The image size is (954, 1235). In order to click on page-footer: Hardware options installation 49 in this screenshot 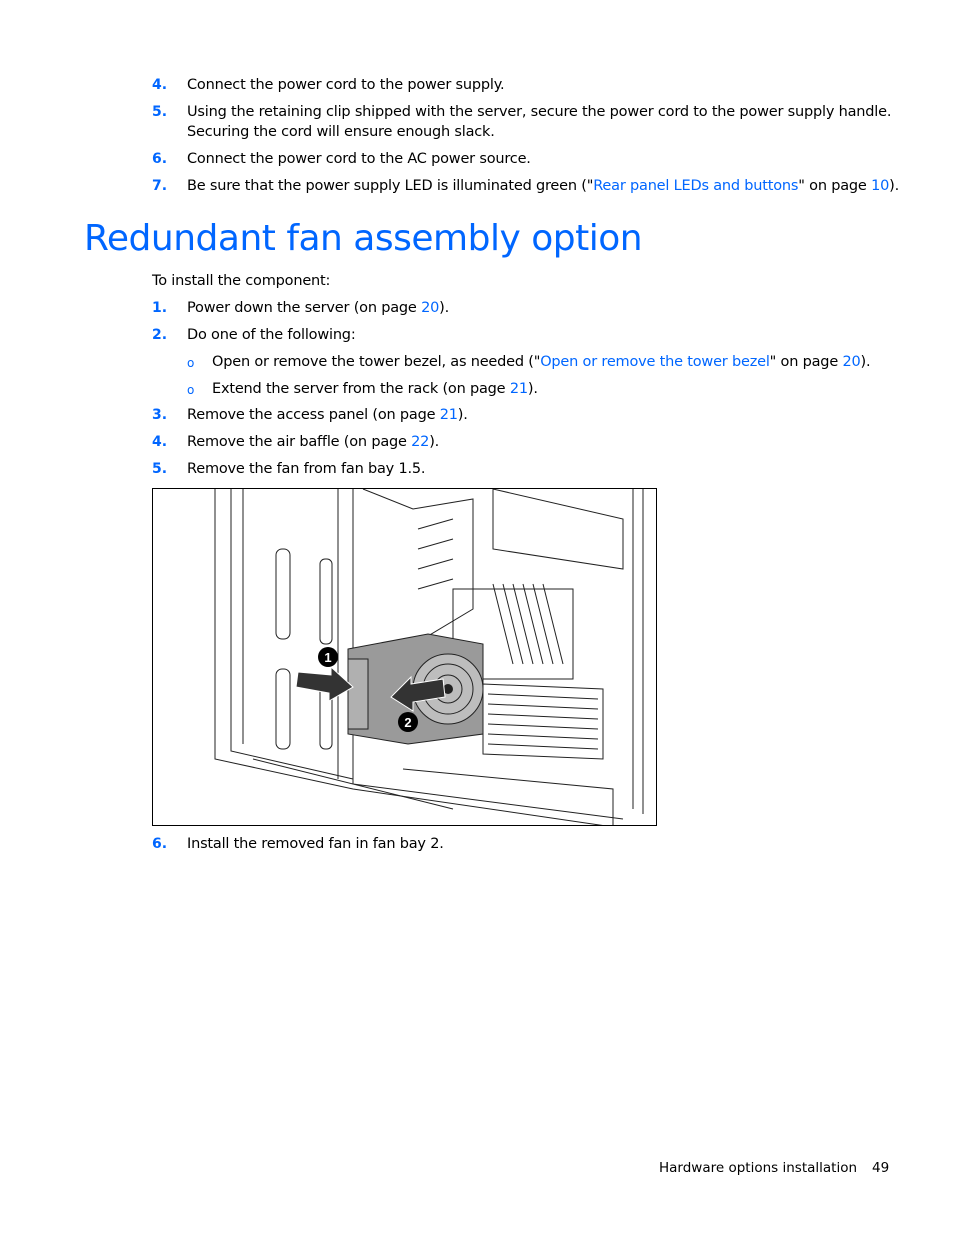, I will do `click(774, 1168)`.